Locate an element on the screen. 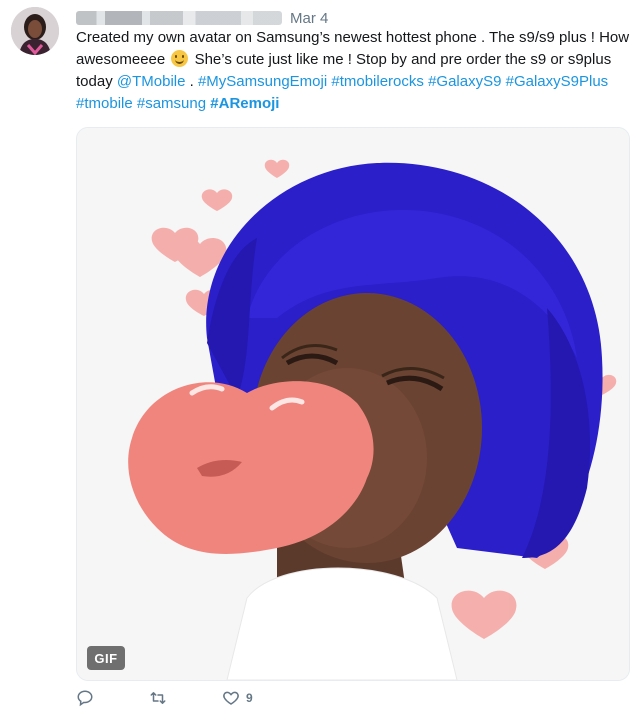 The image size is (640, 717). heart-icon is located at coordinates (231, 698).